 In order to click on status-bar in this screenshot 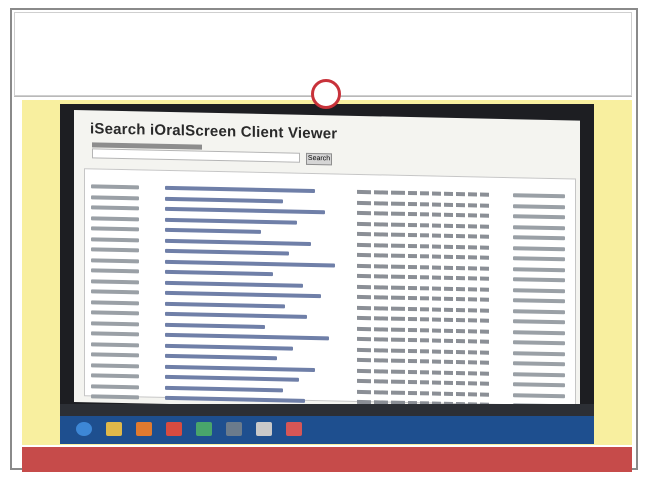, I will do `click(327, 410)`.